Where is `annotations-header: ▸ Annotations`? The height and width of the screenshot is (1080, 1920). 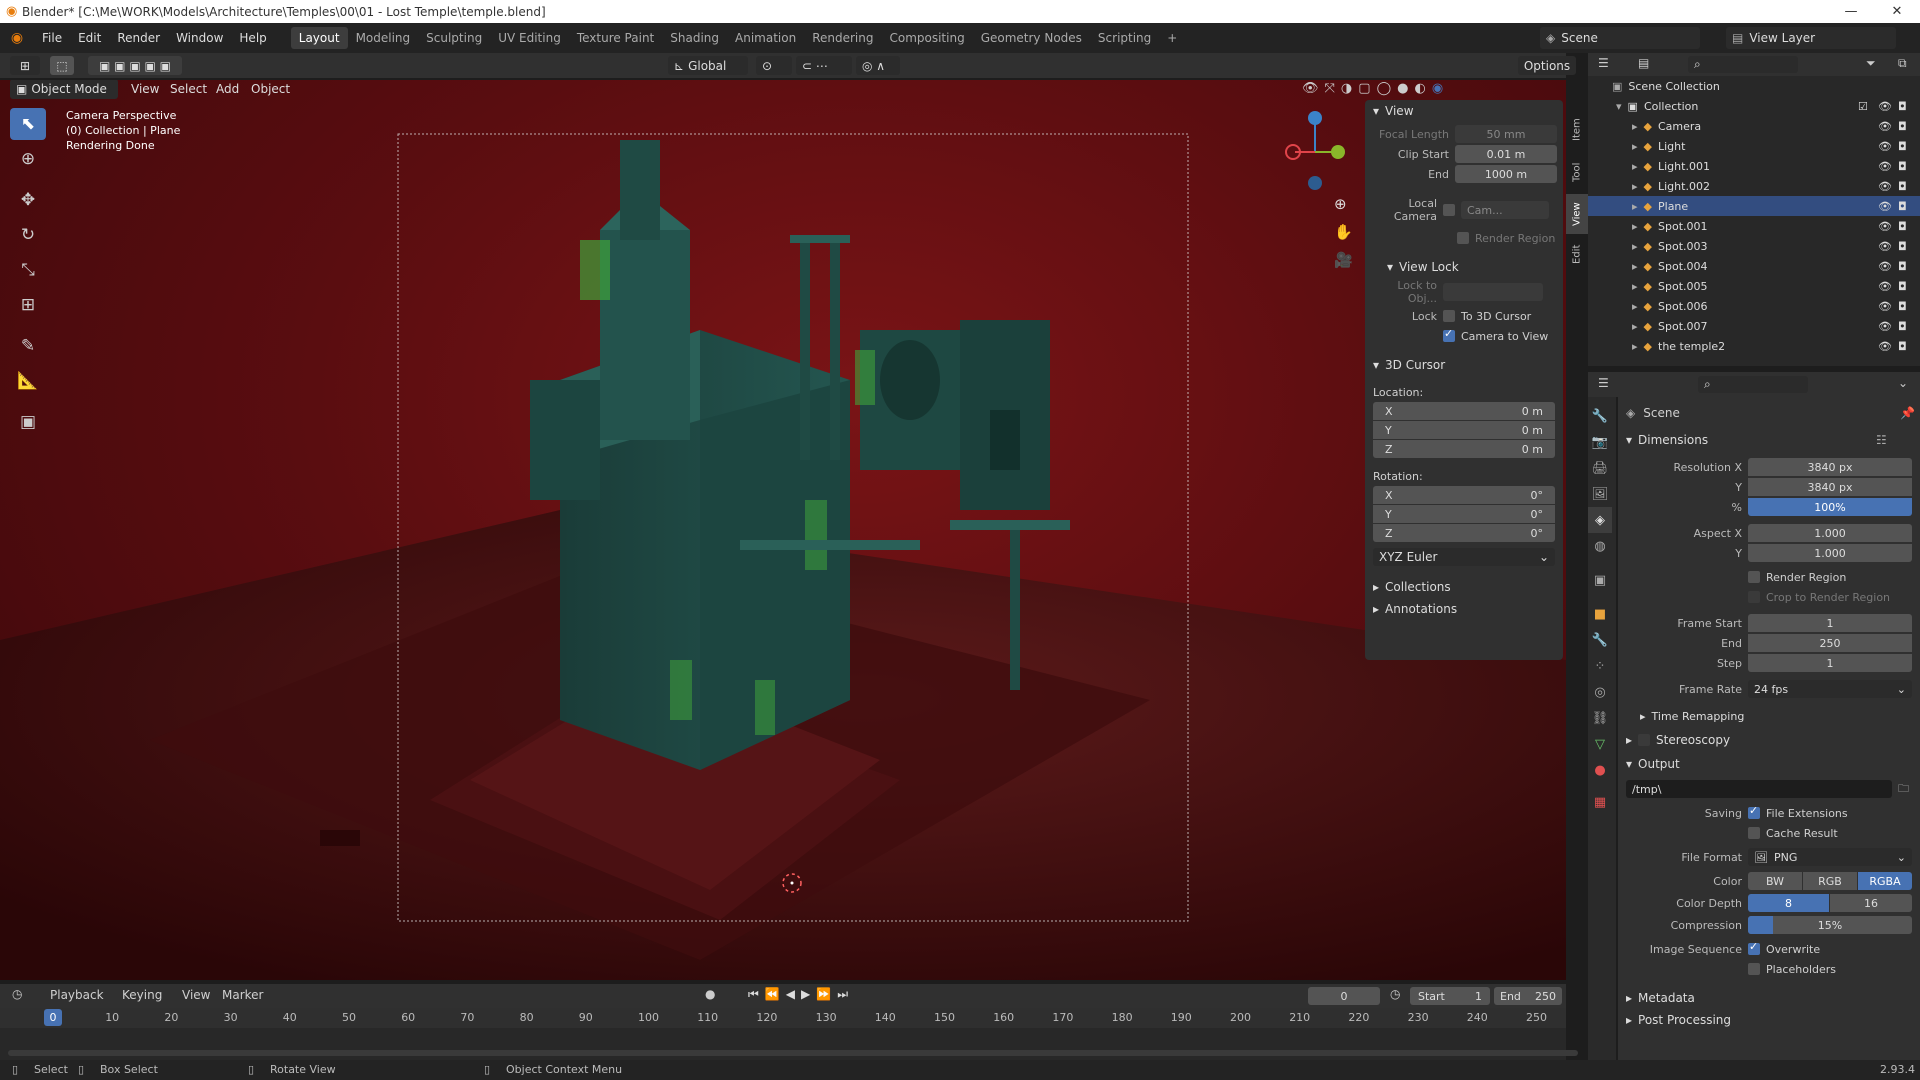 annotations-header: ▸ Annotations is located at coordinates (1464, 609).